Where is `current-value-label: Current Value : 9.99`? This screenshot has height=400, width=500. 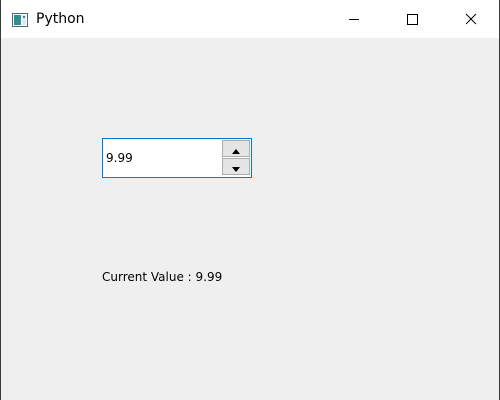
current-value-label: Current Value : 9.99 is located at coordinates (162, 277).